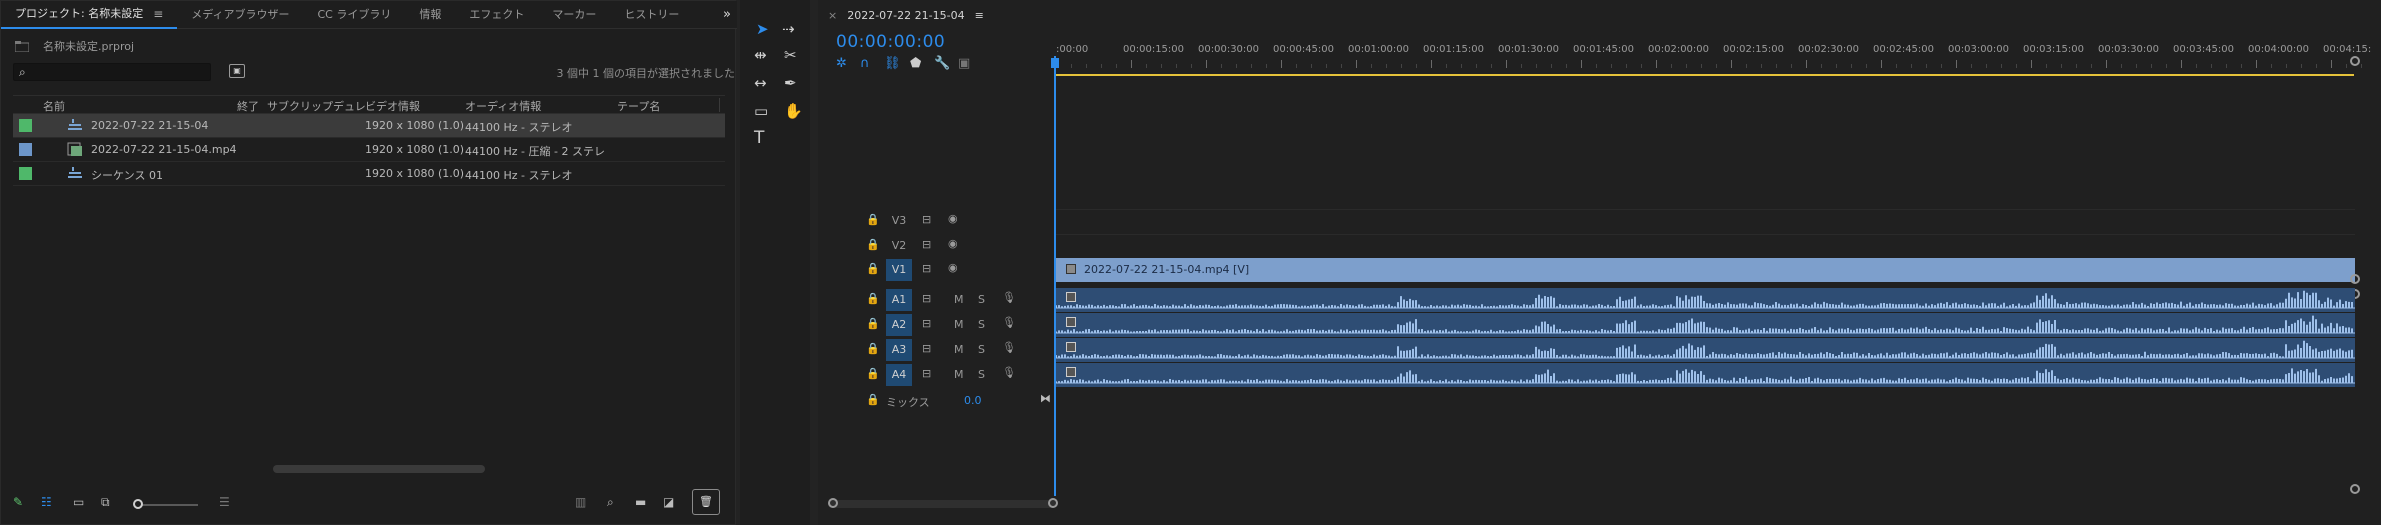 The height and width of the screenshot is (525, 2381). I want to click on add-marker-icon: ⬟, so click(915, 63).